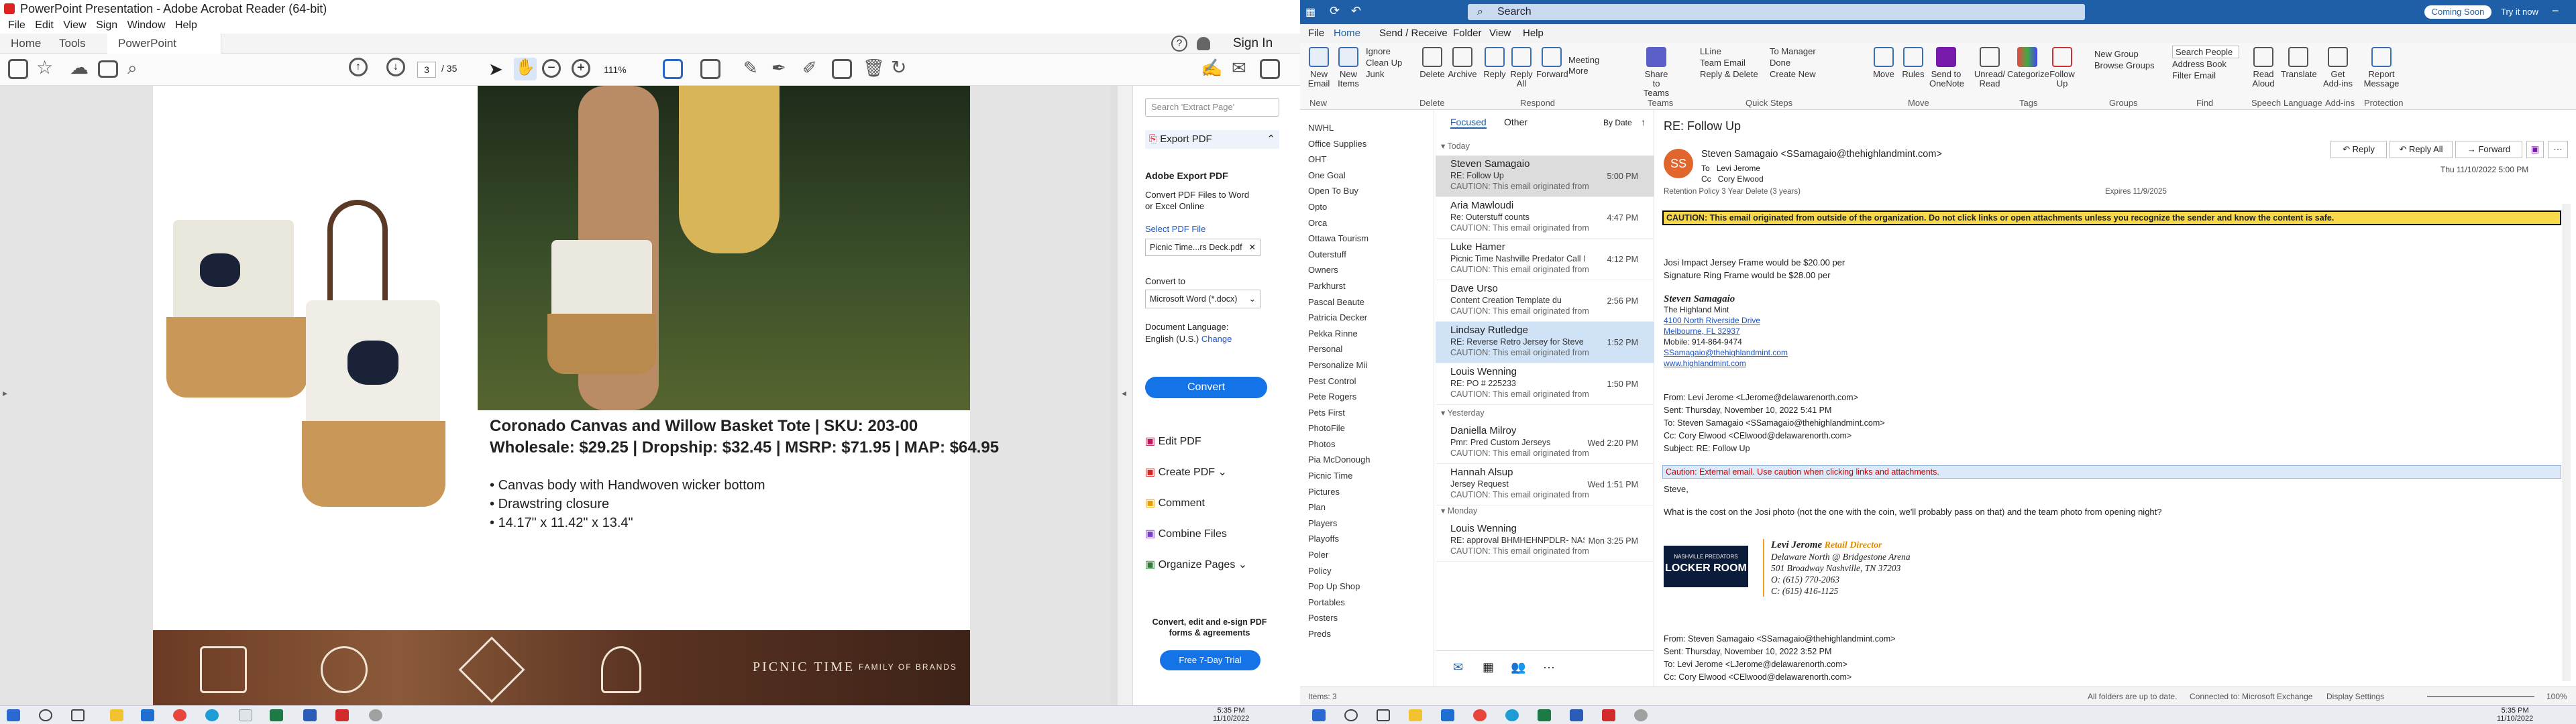 The image size is (2576, 724). I want to click on tool-edit-pdf: ▣ Edit PDF, so click(1196, 441).